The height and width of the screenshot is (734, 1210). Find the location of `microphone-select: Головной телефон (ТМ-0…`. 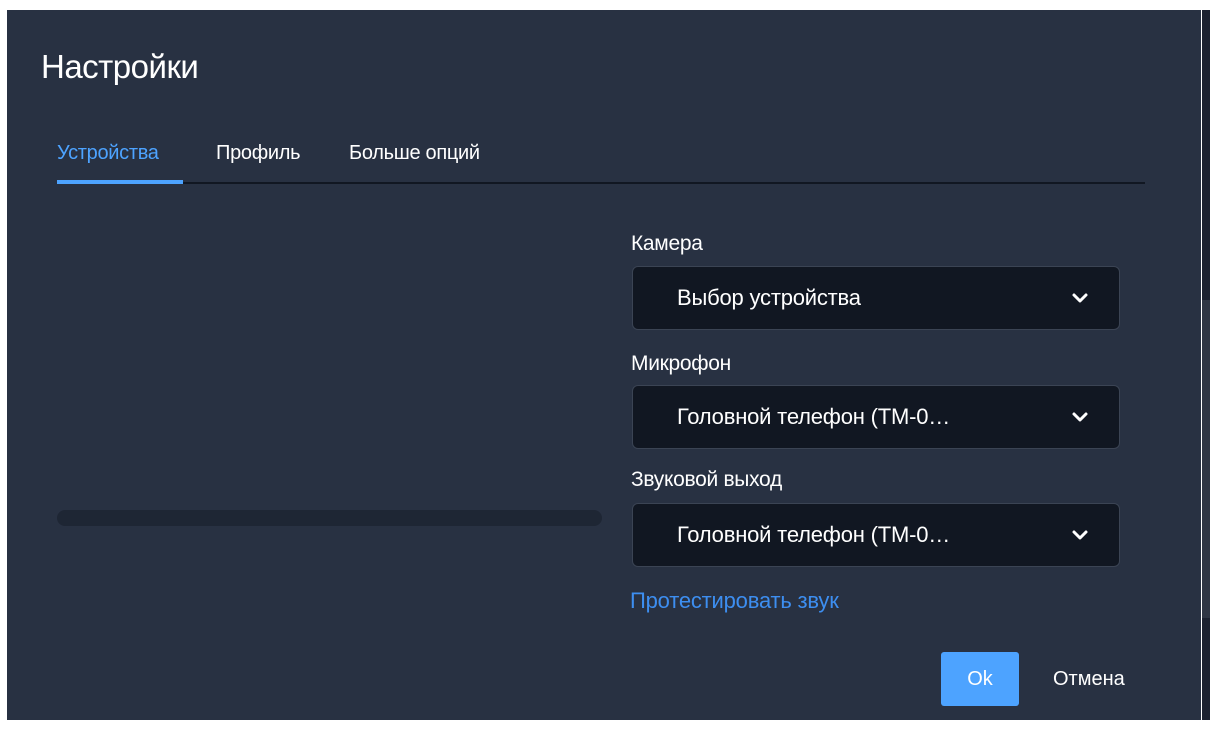

microphone-select: Головной телефон (ТМ-0… is located at coordinates (876, 417).